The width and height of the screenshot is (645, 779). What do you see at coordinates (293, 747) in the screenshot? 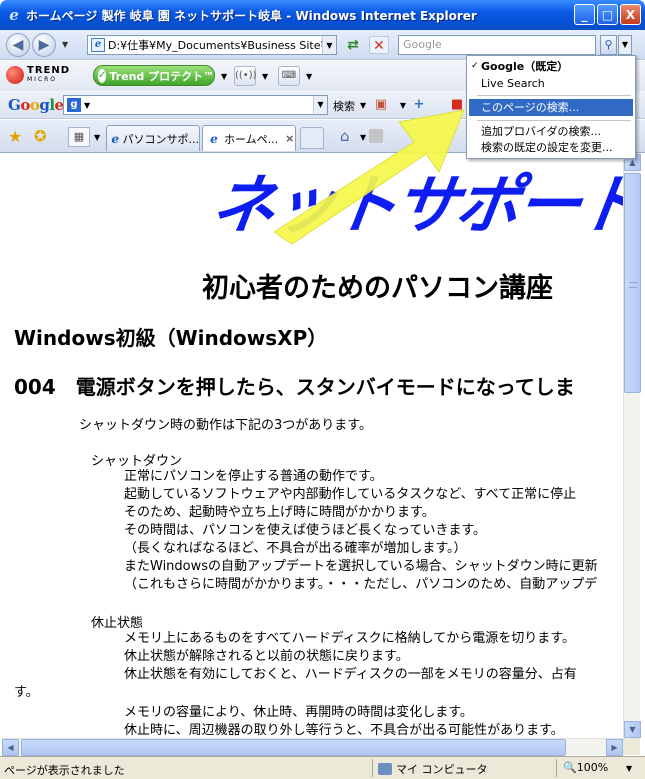
I see `horizontal-scroll-thumb` at bounding box center [293, 747].